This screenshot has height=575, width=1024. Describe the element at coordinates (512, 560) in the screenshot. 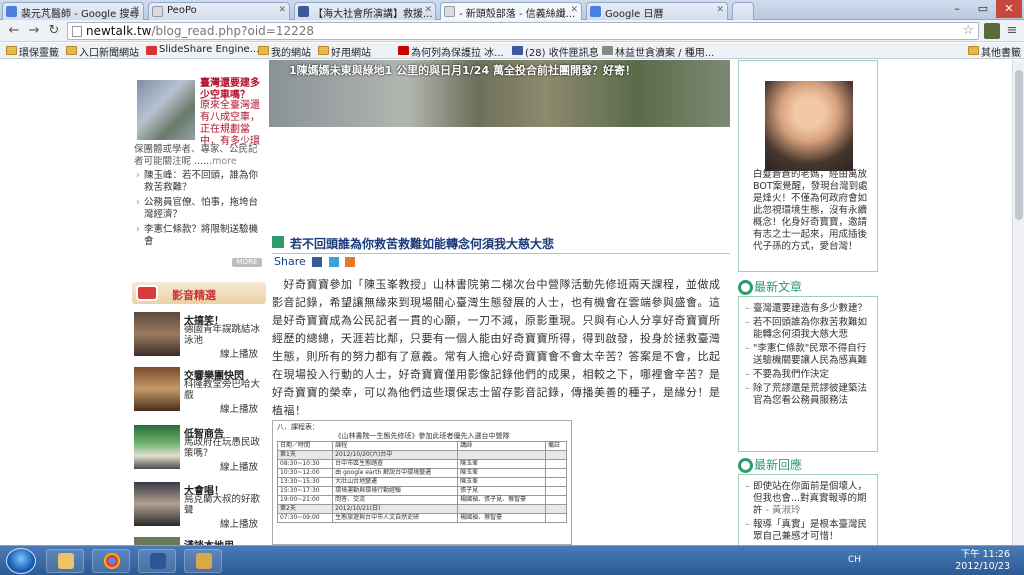

I see `windows-taskbar: CH 下午 11:26 2012/10/23` at that location.